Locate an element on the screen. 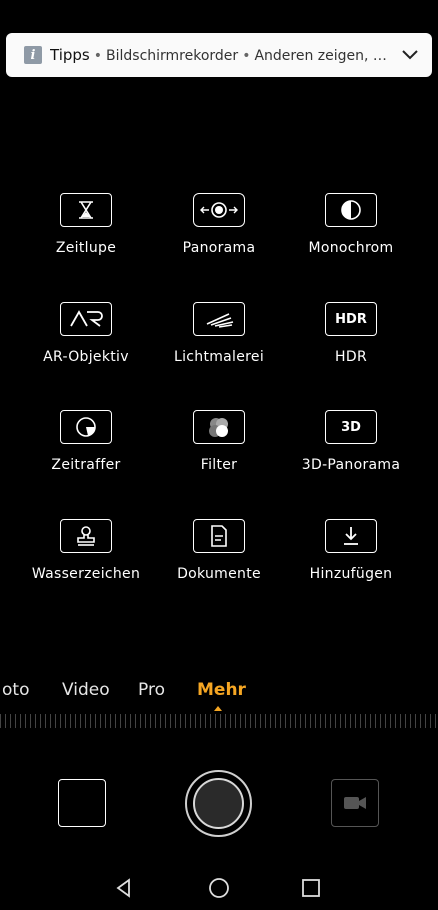 This screenshot has width=438, height=910. zoom-scale is located at coordinates (219, 721).